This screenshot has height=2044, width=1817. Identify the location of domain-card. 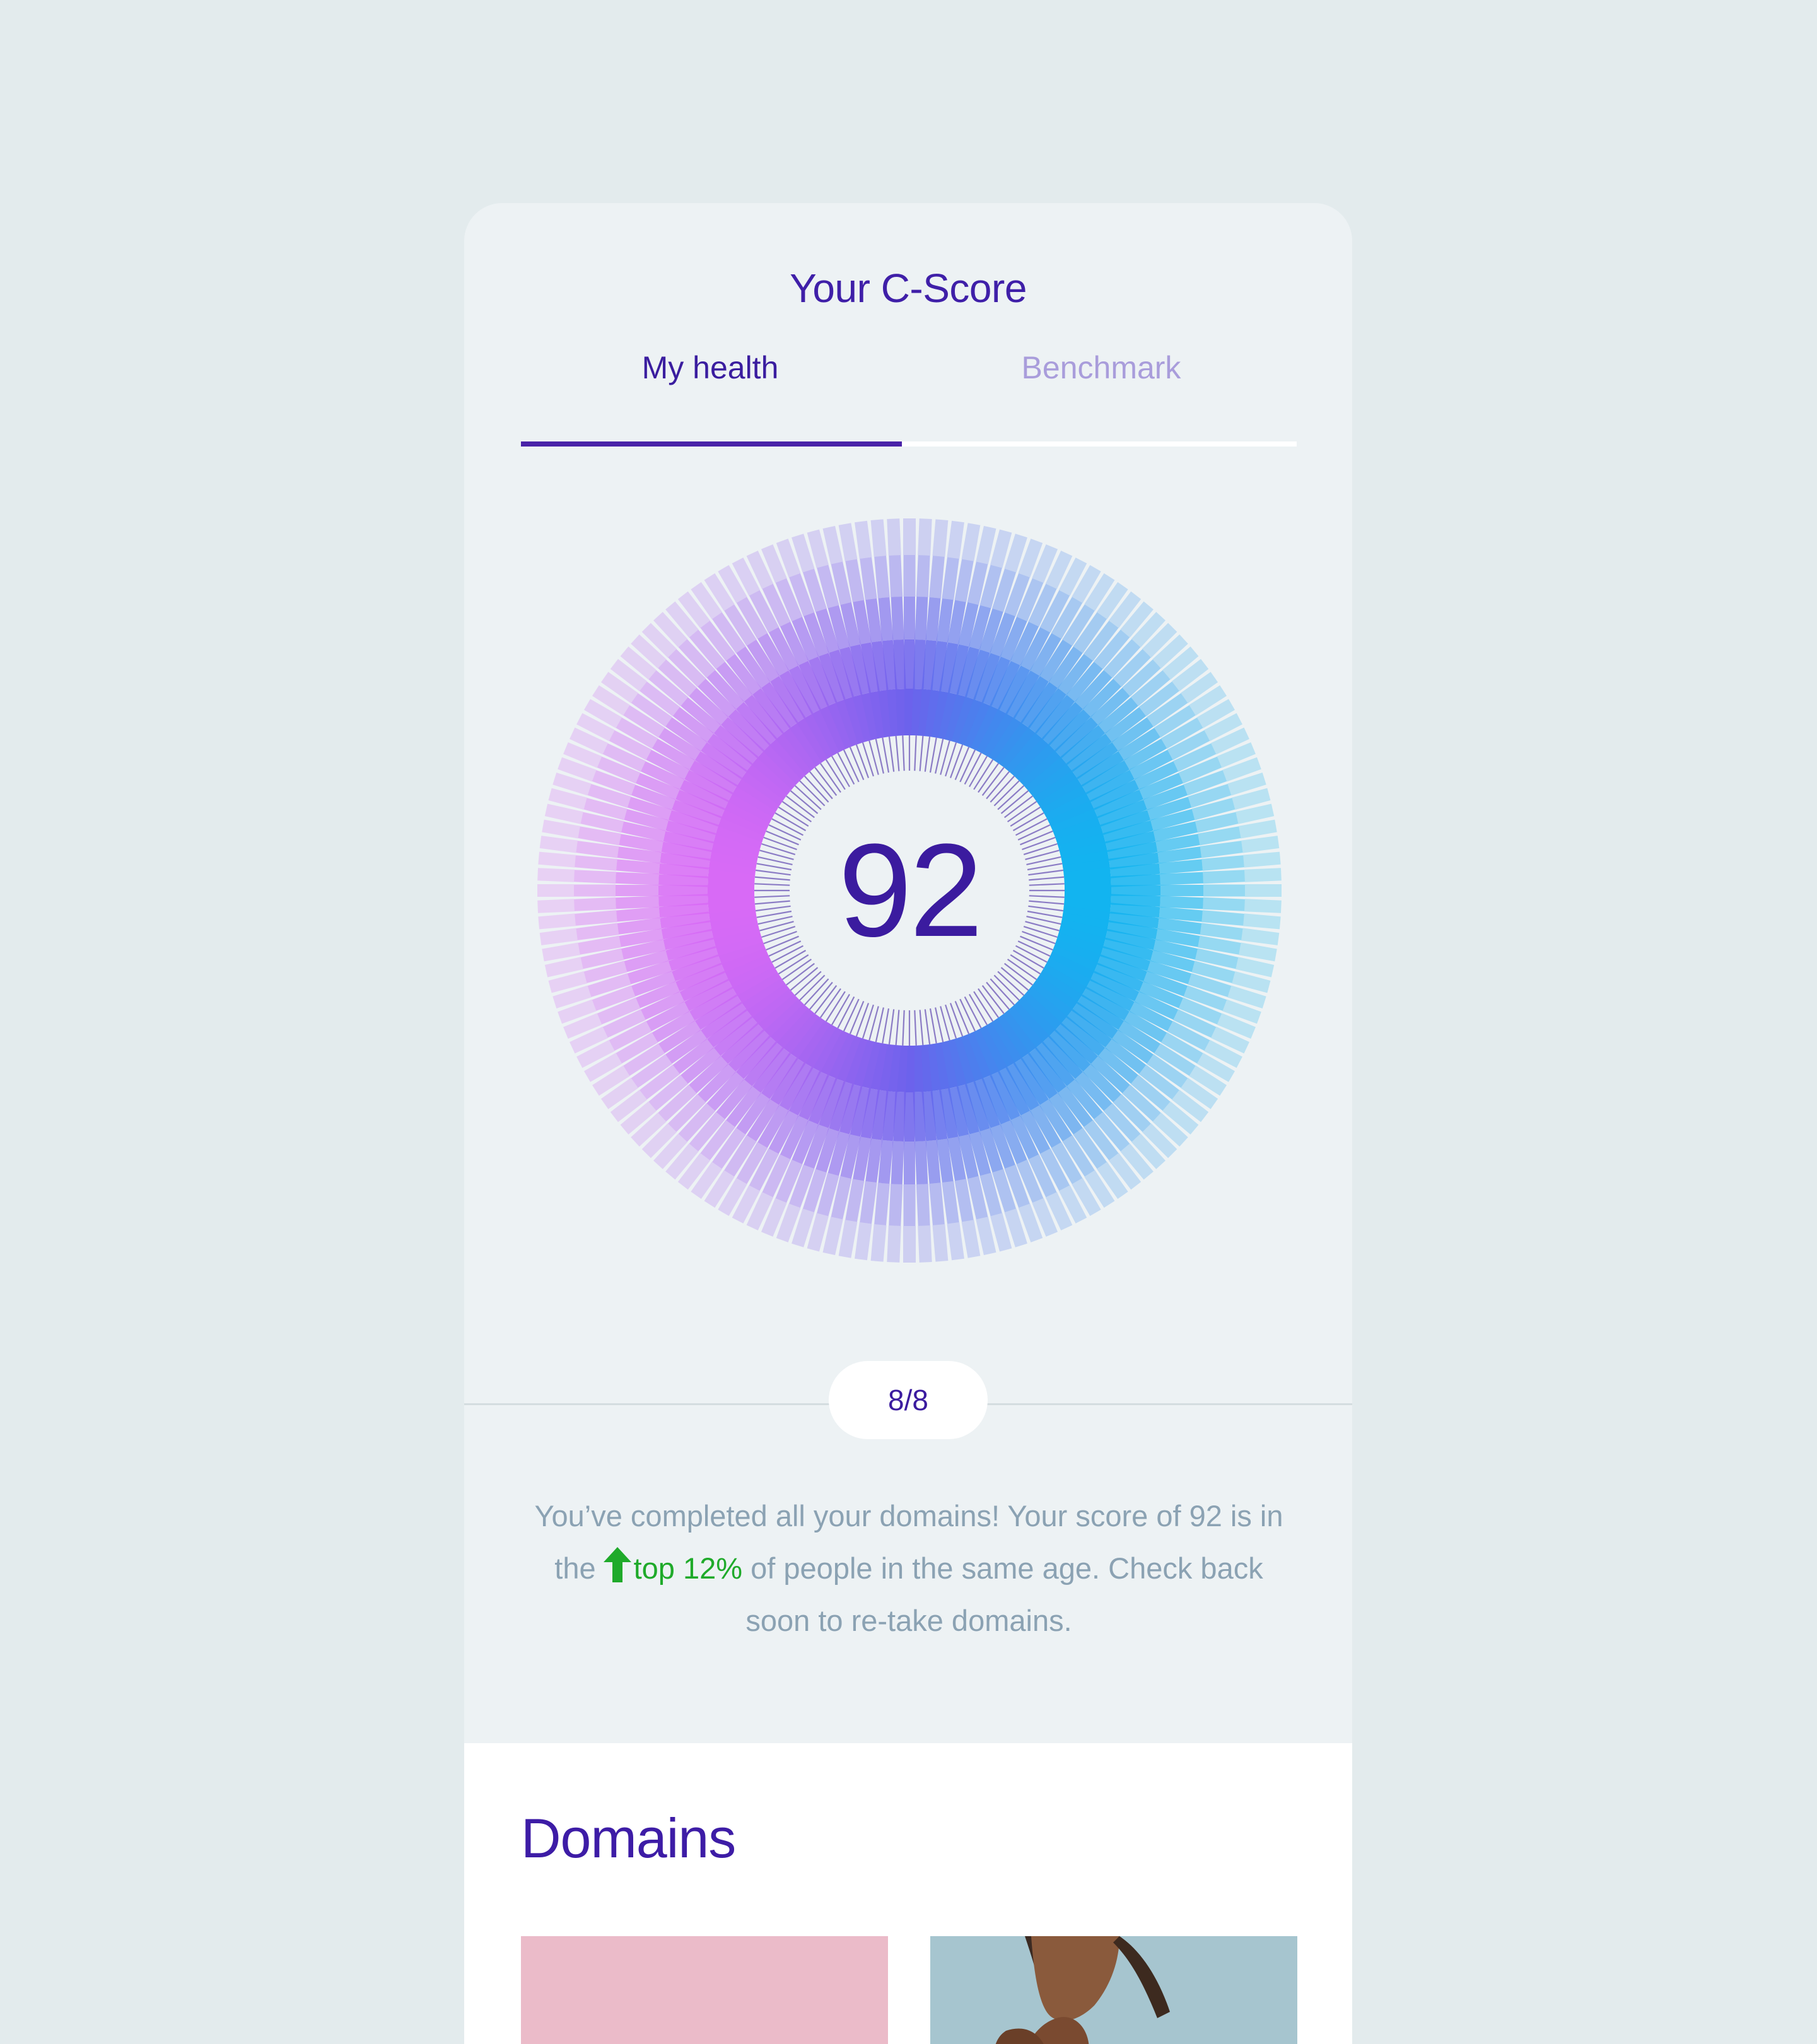
(704, 1990).